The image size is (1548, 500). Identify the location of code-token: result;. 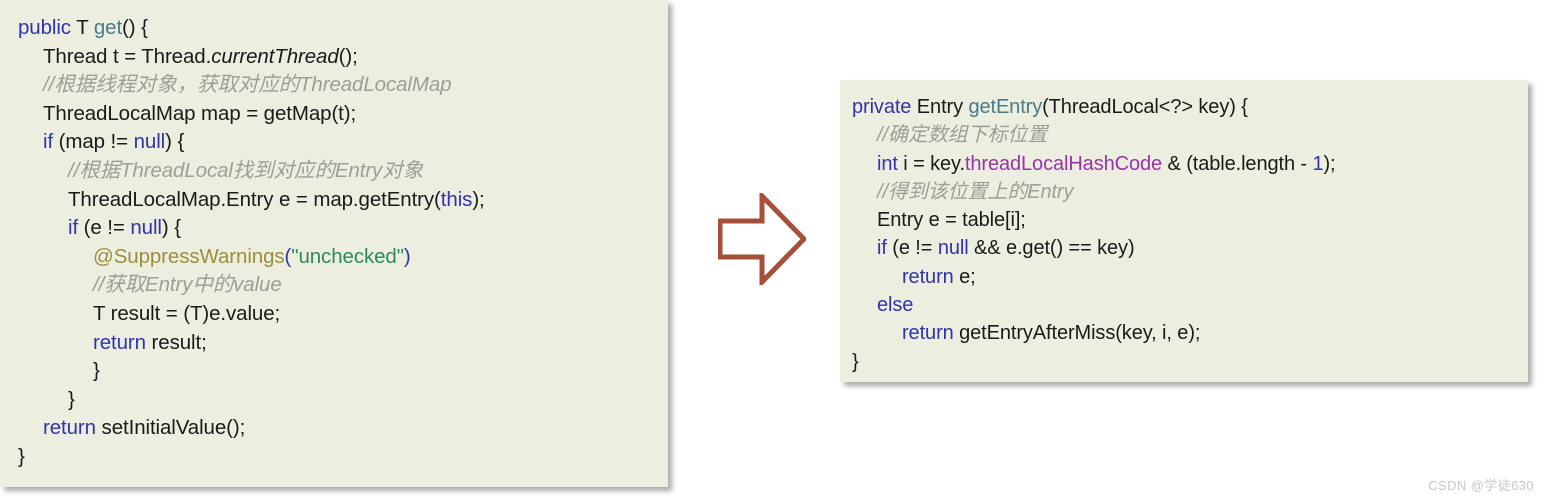
(176, 342).